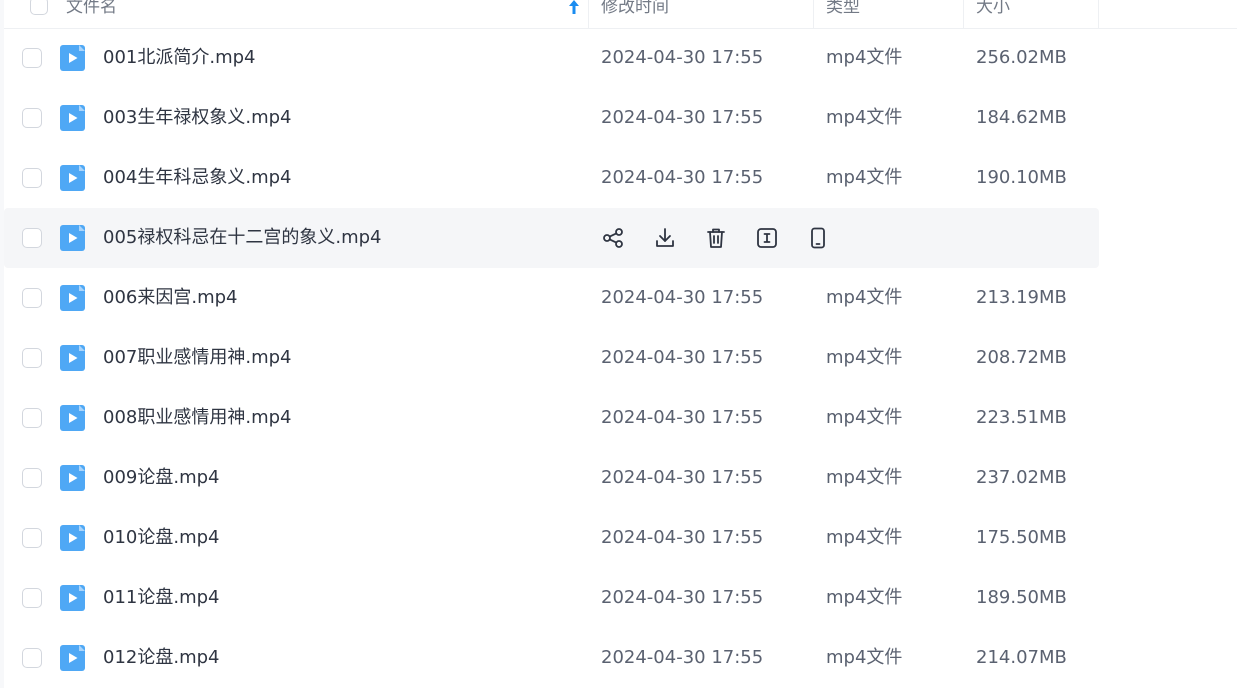 The width and height of the screenshot is (1237, 688). I want to click on file-name: 005禄权科忌在十二宫的象义.mp4, so click(242, 238).